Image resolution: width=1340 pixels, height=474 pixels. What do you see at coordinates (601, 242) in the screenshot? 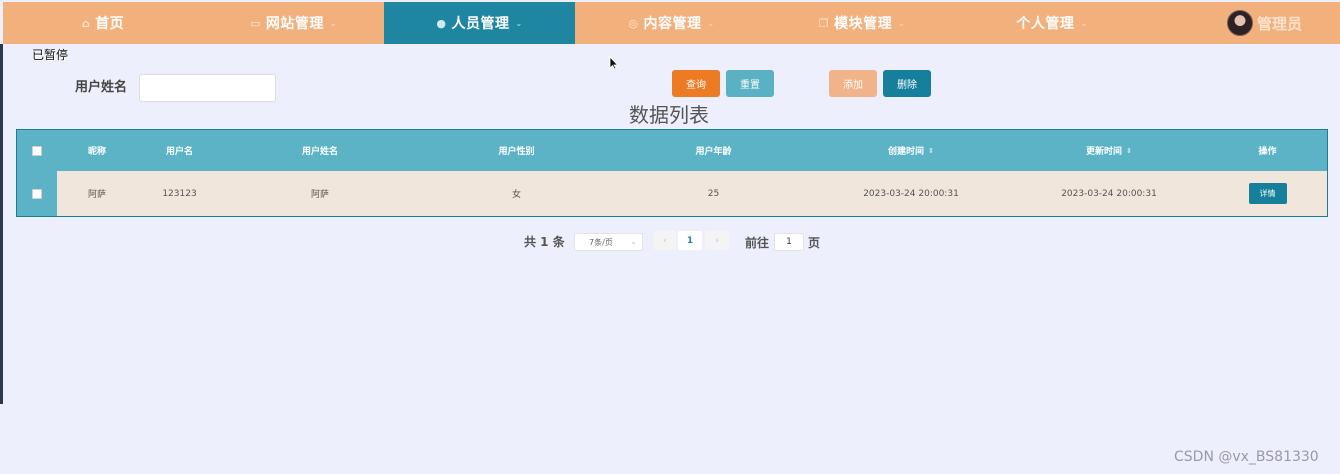
I see `page-size-value: 7条/页` at bounding box center [601, 242].